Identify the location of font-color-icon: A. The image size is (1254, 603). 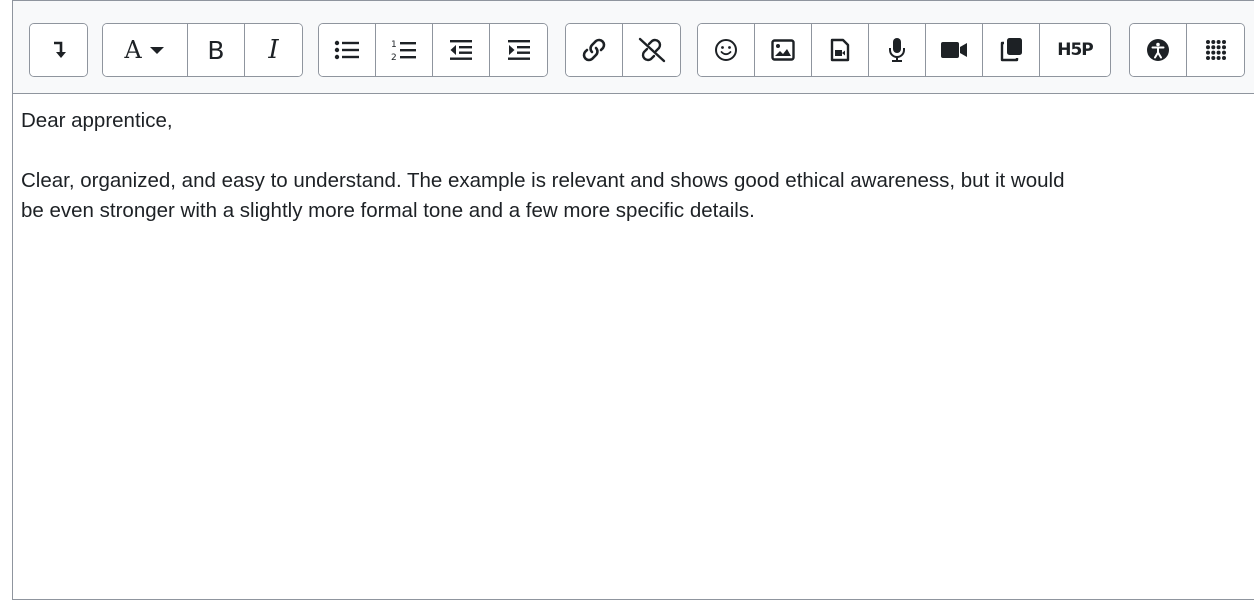
(133, 50).